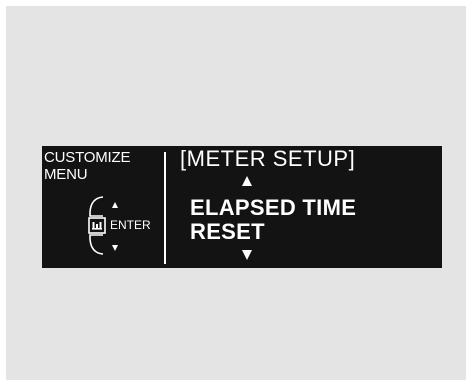 This screenshot has height=386, width=472. What do you see at coordinates (130, 225) in the screenshot?
I see `enter-label: ENTER` at bounding box center [130, 225].